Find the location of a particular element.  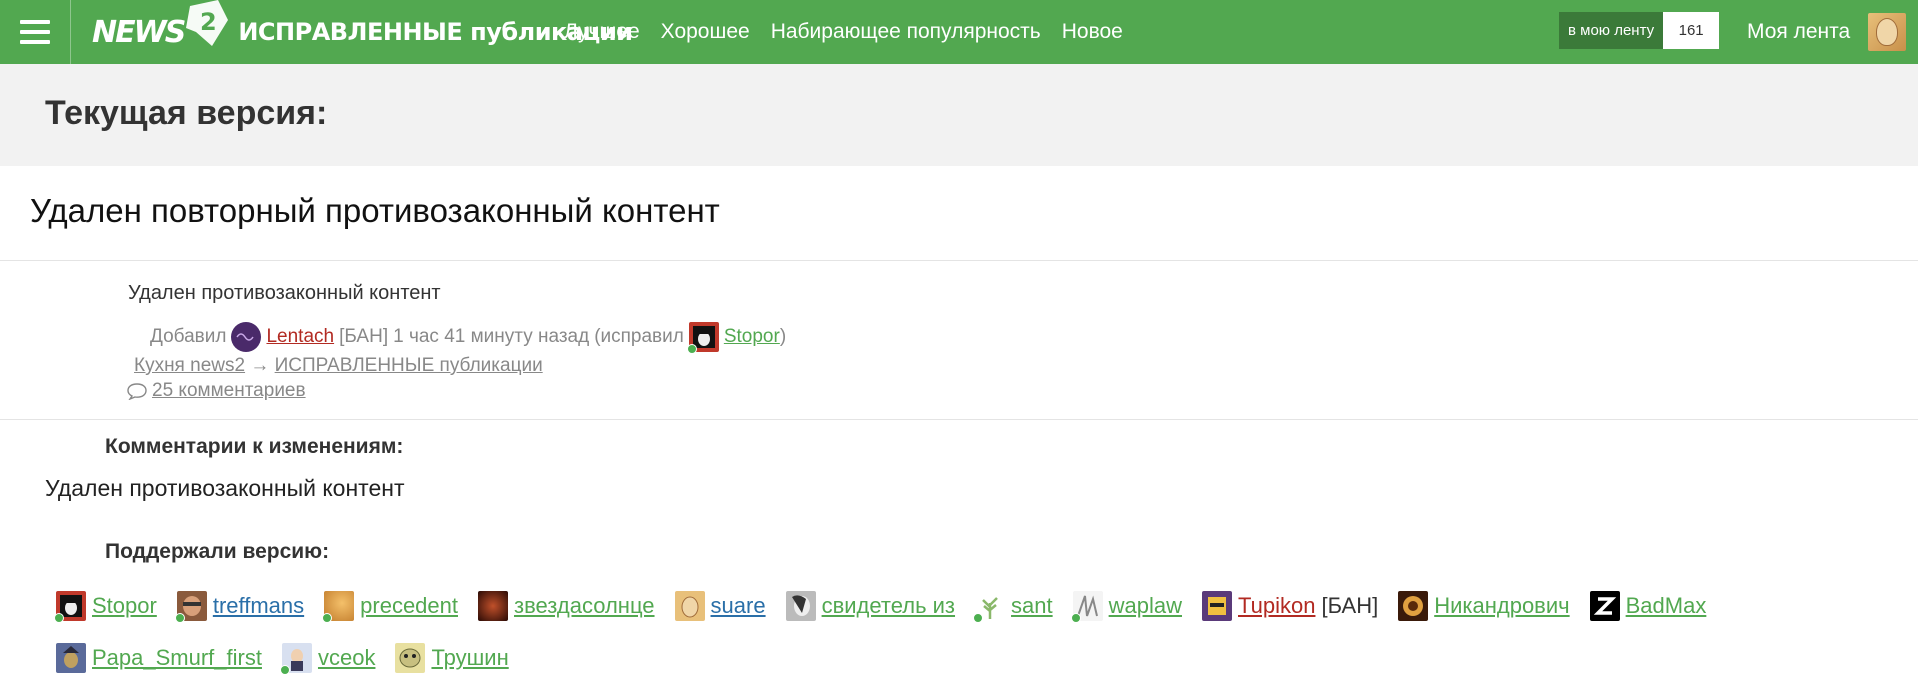

speech-bubble-icon is located at coordinates (137, 391).